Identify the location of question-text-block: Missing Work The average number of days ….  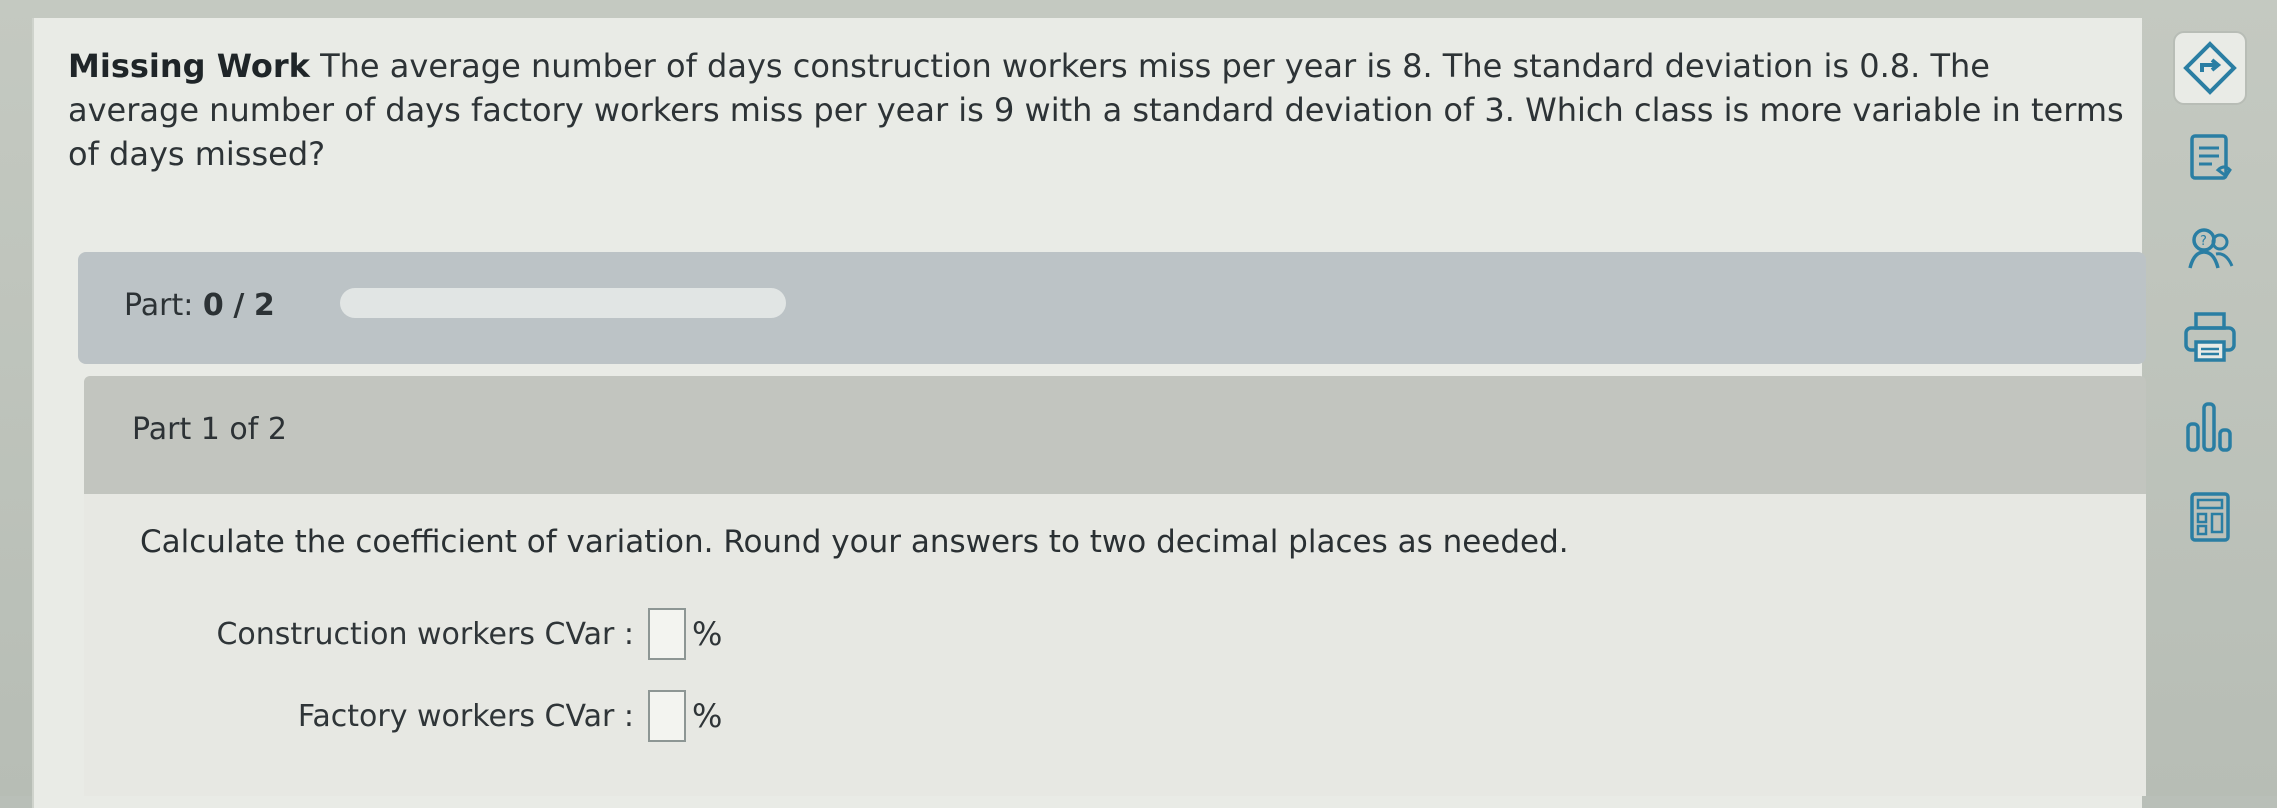
(1098, 110).